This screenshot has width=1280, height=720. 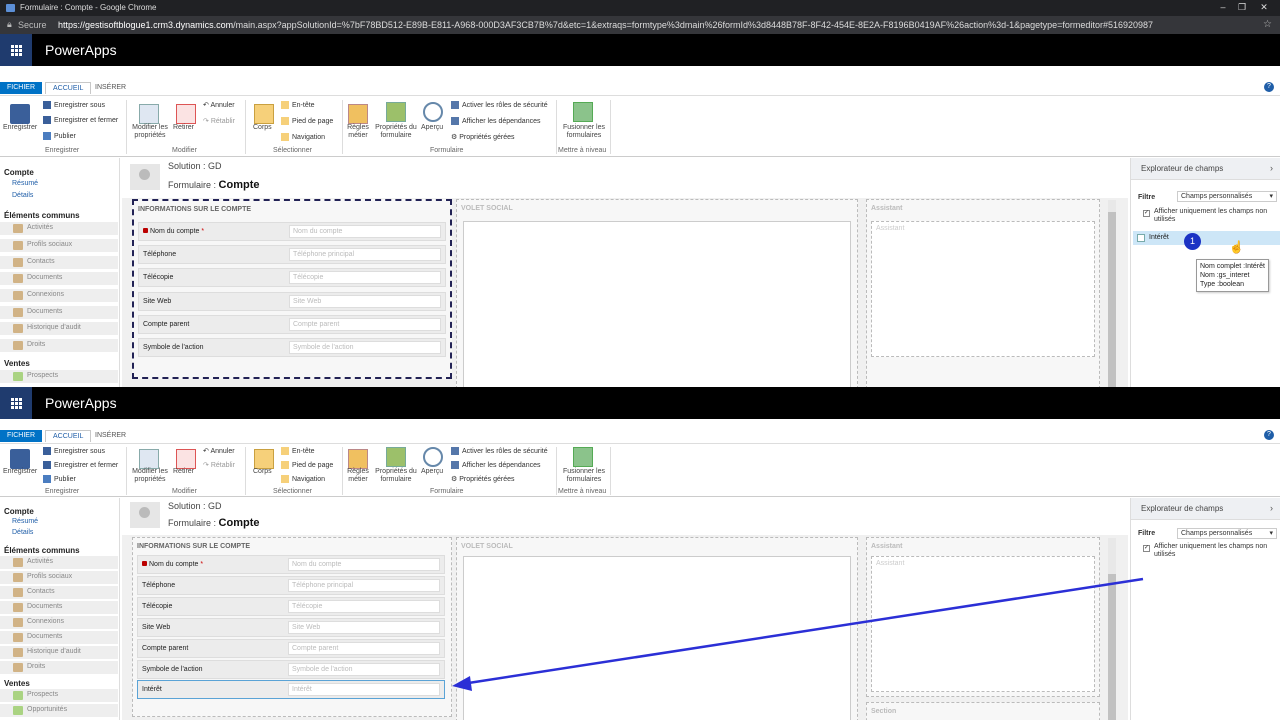 What do you see at coordinates (1206, 238) in the screenshot?
I see `field-item-interet: Intérêt` at bounding box center [1206, 238].